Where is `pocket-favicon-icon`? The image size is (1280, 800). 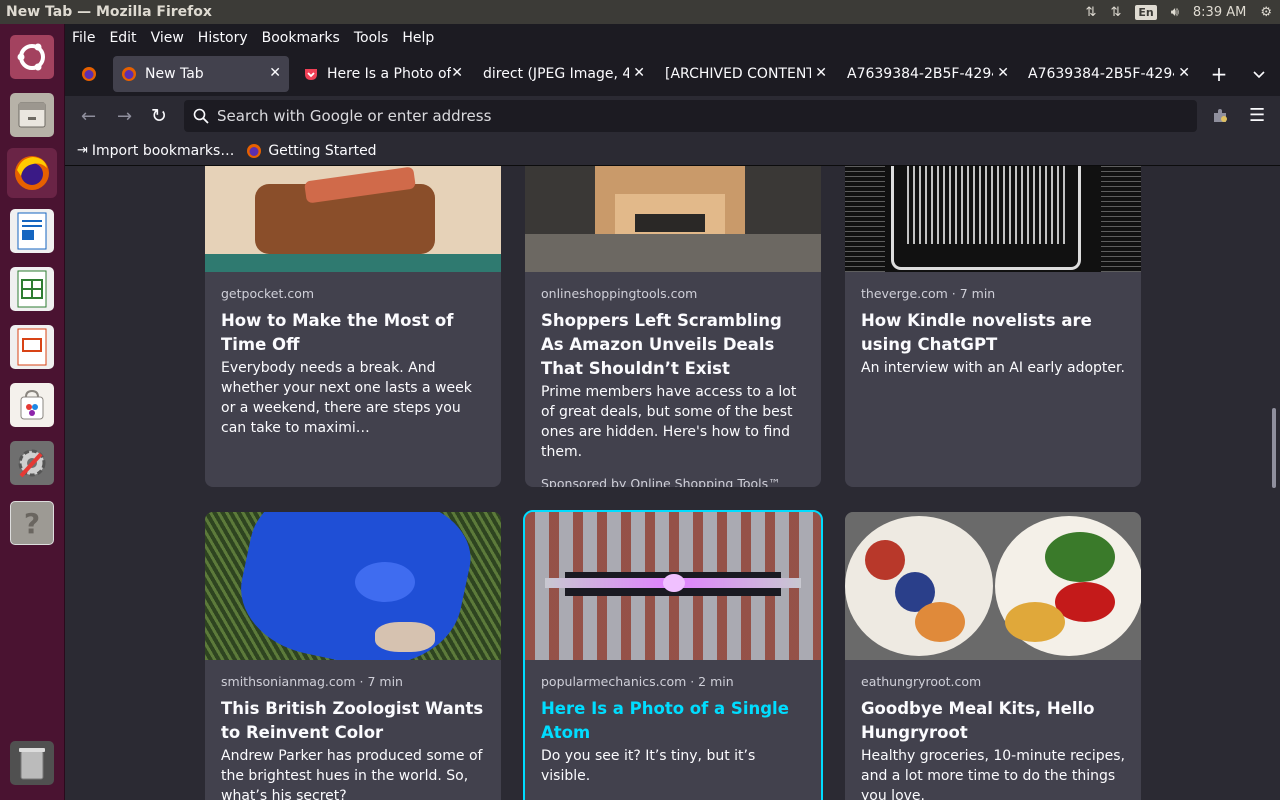
pocket-favicon-icon is located at coordinates (311, 74).